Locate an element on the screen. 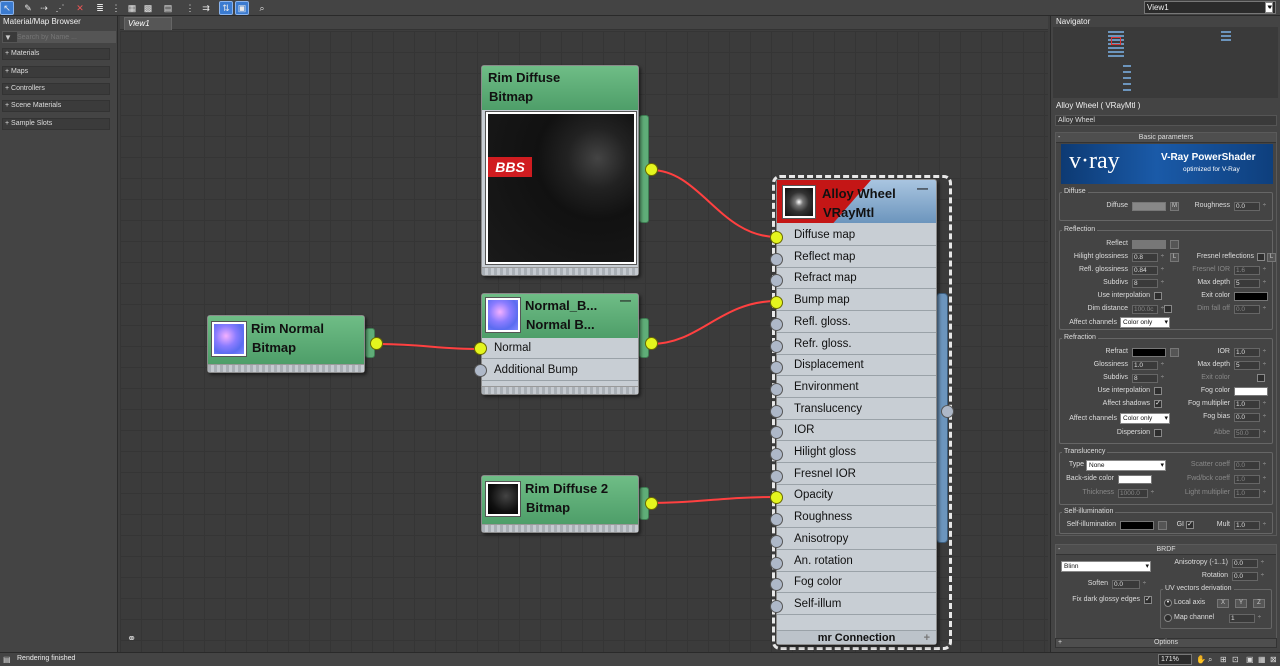 Image resolution: width=1280 pixels, height=666 pixels. fresnel-ior-spinner: 1.6 is located at coordinates (1250, 270).